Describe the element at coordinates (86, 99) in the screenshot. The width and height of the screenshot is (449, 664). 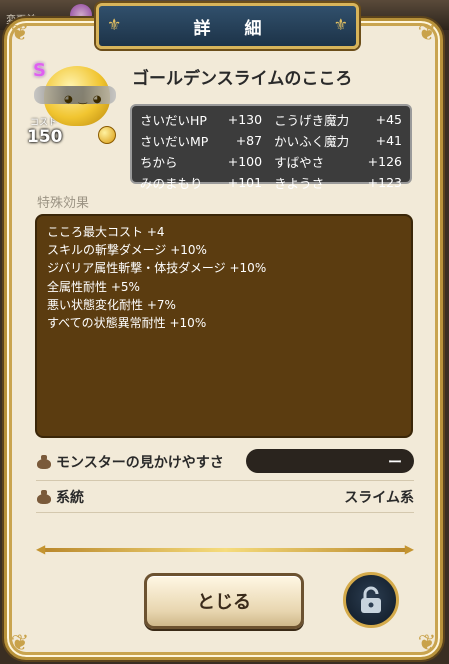
I see `slime-face: ◕‿◕` at that location.